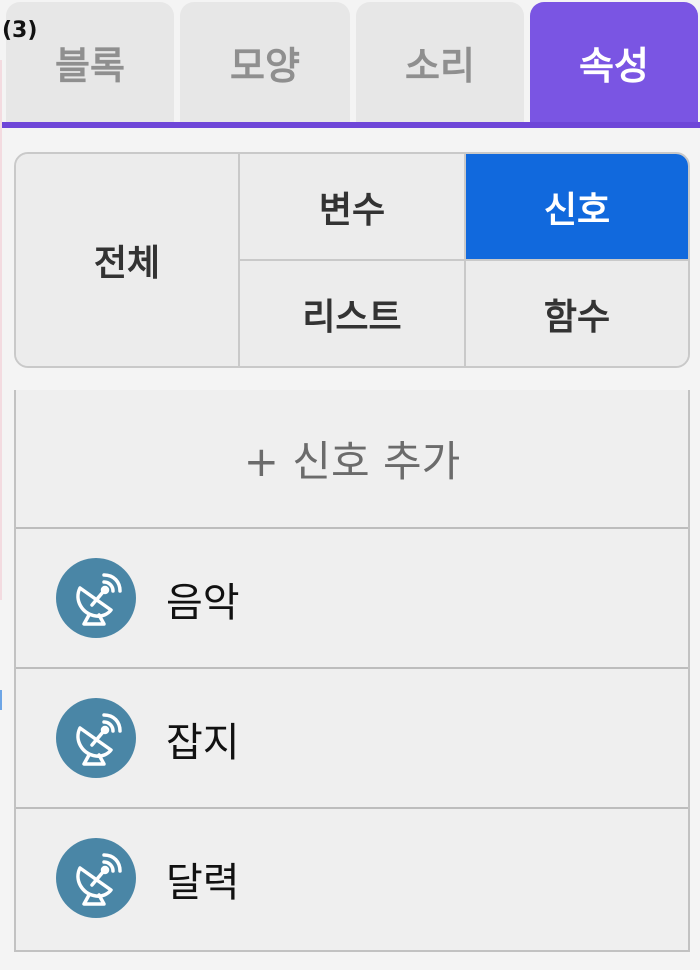 Image resolution: width=700 pixels, height=970 pixels. Describe the element at coordinates (203, 743) in the screenshot. I see `signal-name: 잡지` at that location.